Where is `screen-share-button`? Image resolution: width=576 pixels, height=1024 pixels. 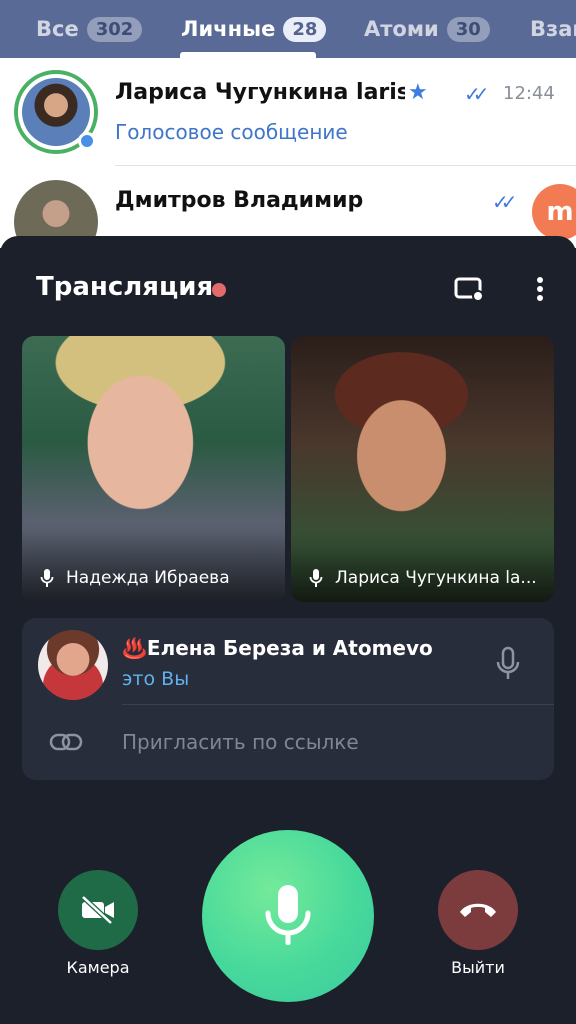 screen-share-button is located at coordinates (469, 289).